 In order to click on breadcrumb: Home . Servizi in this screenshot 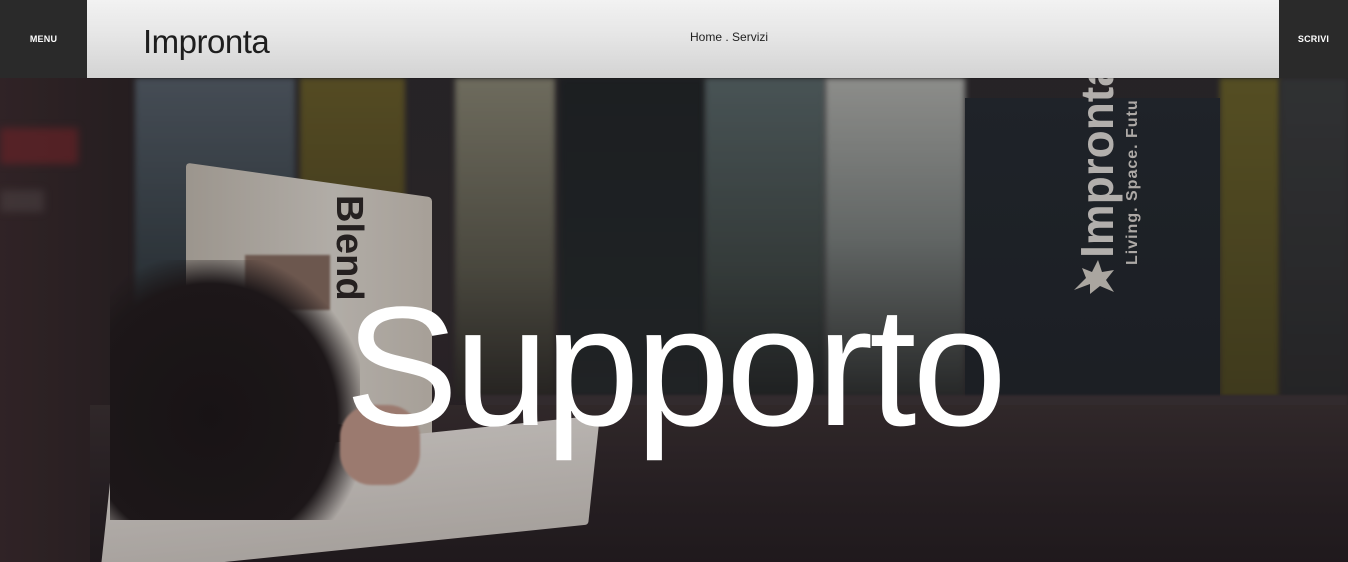, I will do `click(729, 37)`.